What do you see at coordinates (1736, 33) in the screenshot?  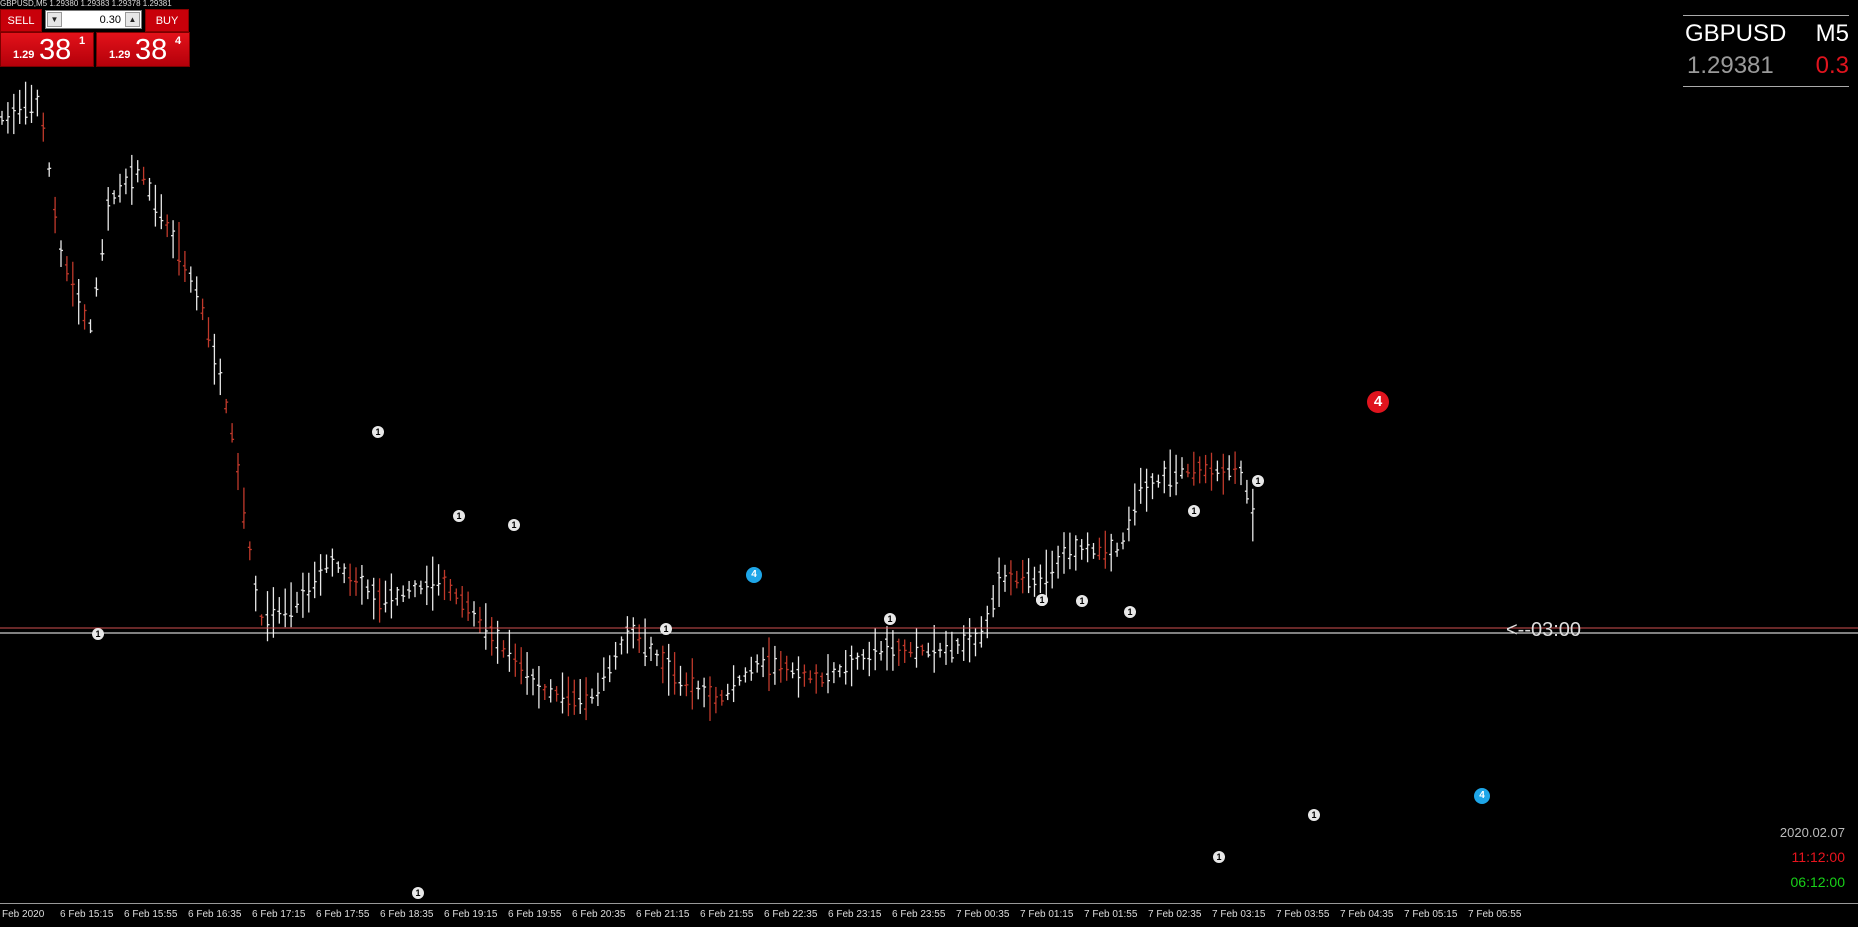 I see `symbol-name: GBPUSD` at bounding box center [1736, 33].